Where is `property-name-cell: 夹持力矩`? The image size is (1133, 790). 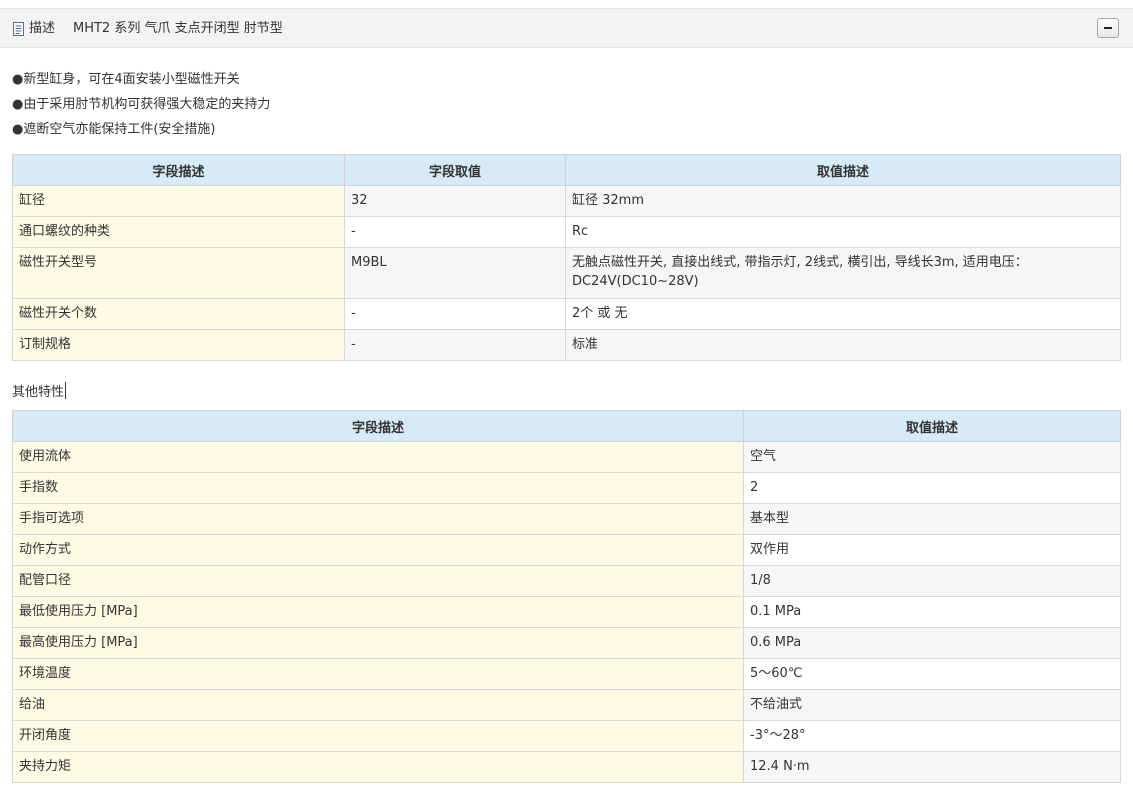 property-name-cell: 夹持力矩 is located at coordinates (378, 767).